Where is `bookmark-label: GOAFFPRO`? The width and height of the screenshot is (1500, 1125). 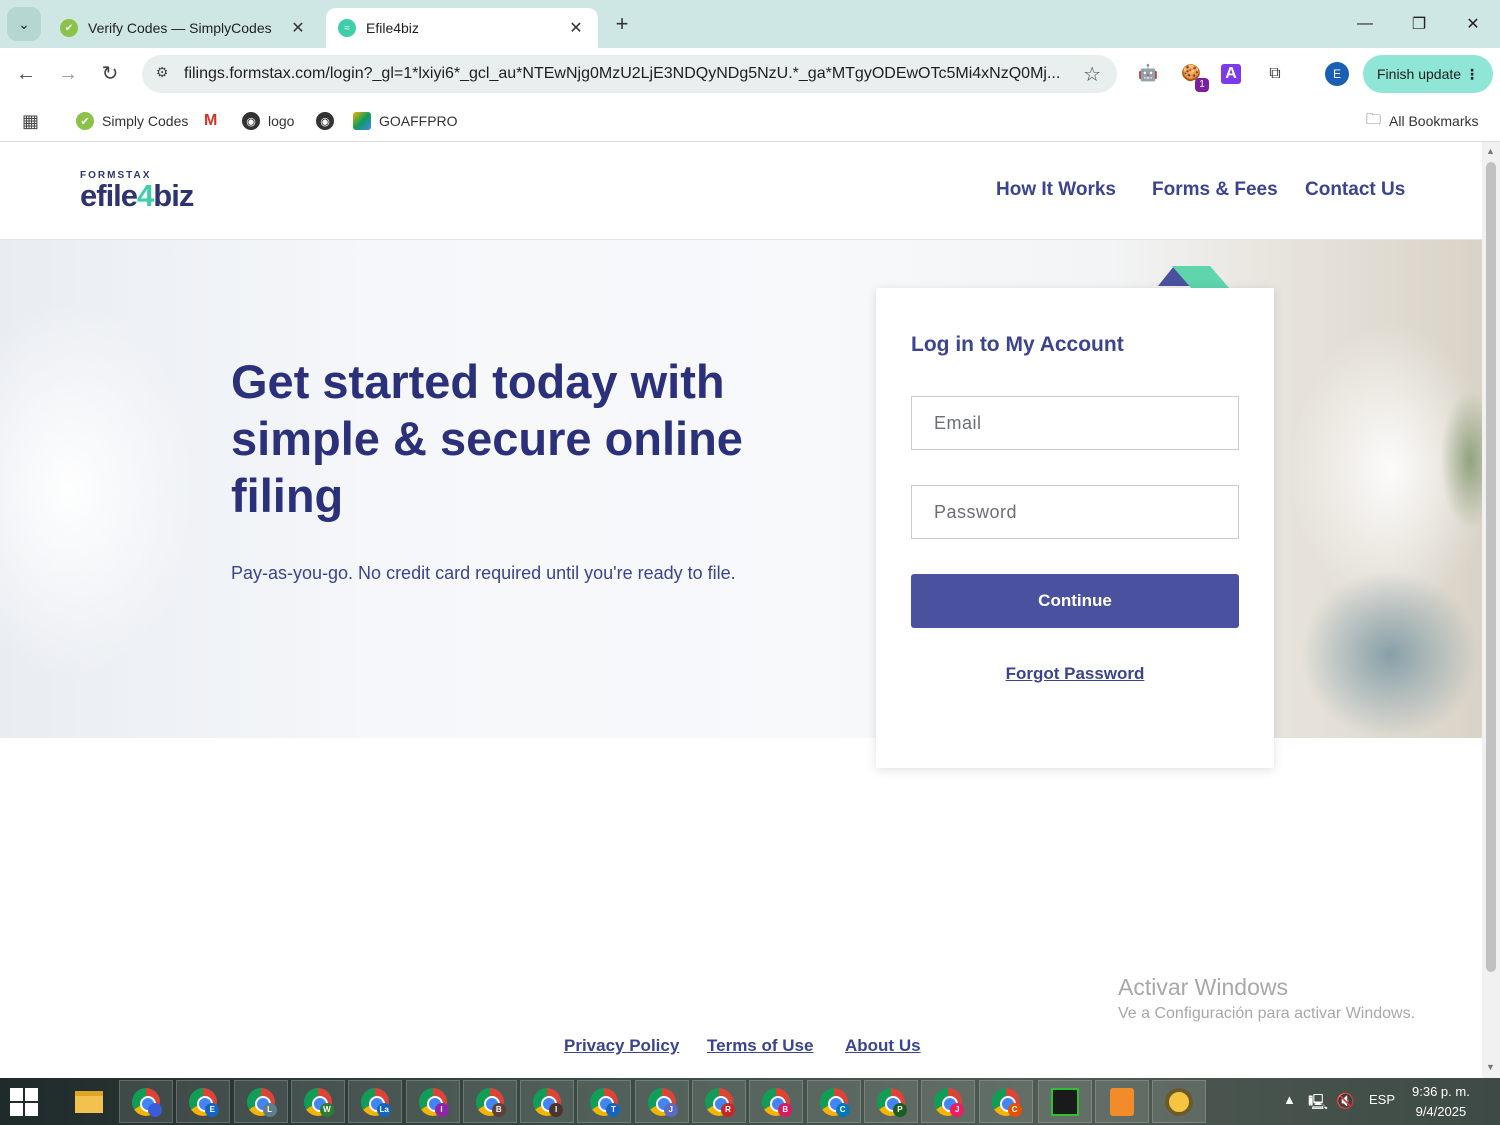
bookmark-label: GOAFFPRO is located at coordinates (418, 121).